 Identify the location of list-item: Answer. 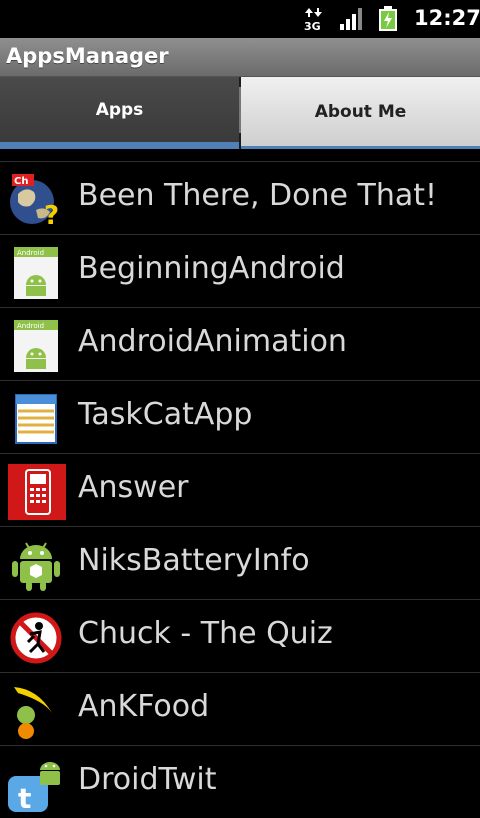
(240, 489).